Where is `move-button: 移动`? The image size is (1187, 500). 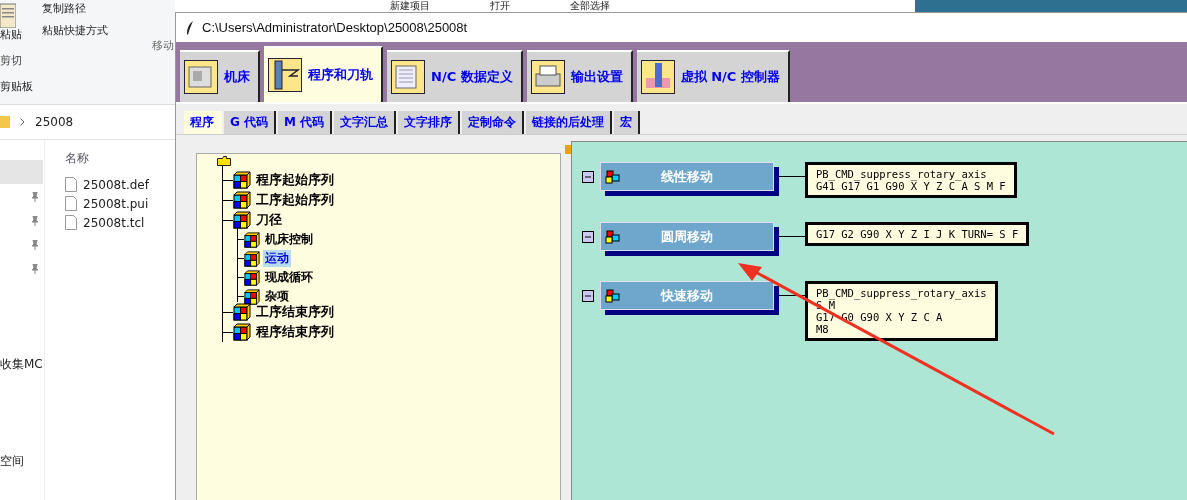
move-button: 移动 is located at coordinates (163, 45).